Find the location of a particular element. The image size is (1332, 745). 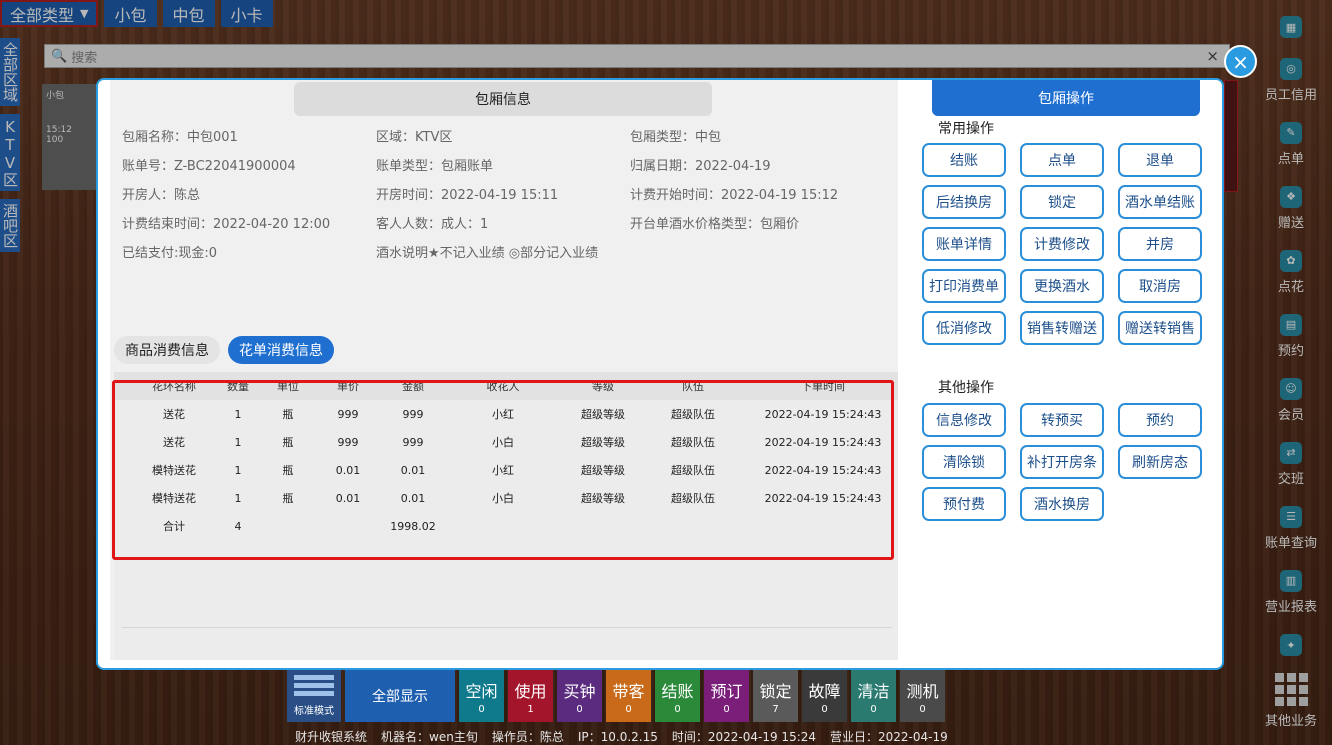

op-button-other-4: 补打开房条 is located at coordinates (1062, 462).